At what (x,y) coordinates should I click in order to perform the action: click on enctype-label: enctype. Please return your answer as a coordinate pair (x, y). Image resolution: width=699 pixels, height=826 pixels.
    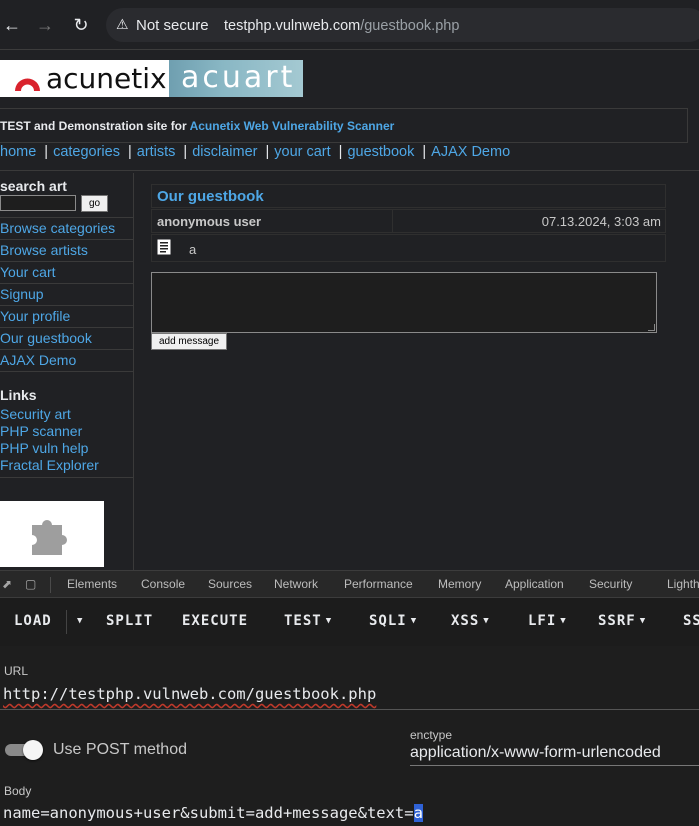
    Looking at the image, I should click on (431, 735).